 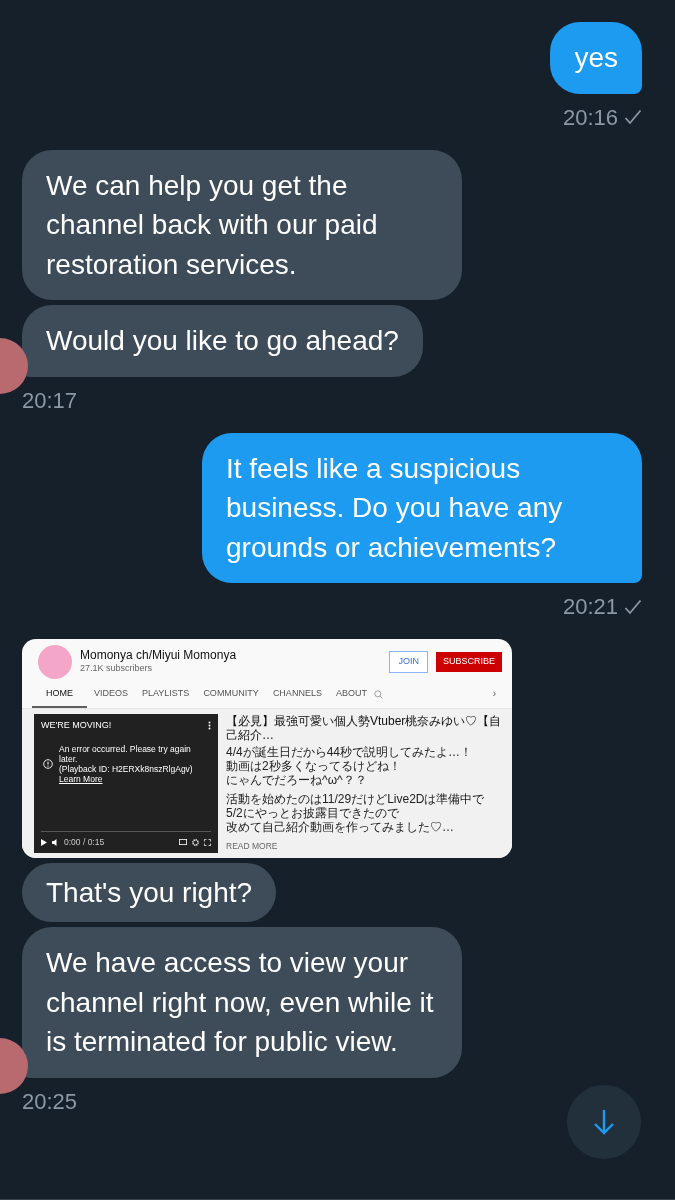 I want to click on video-title: WE'RE MOVING!, so click(x=76, y=725).